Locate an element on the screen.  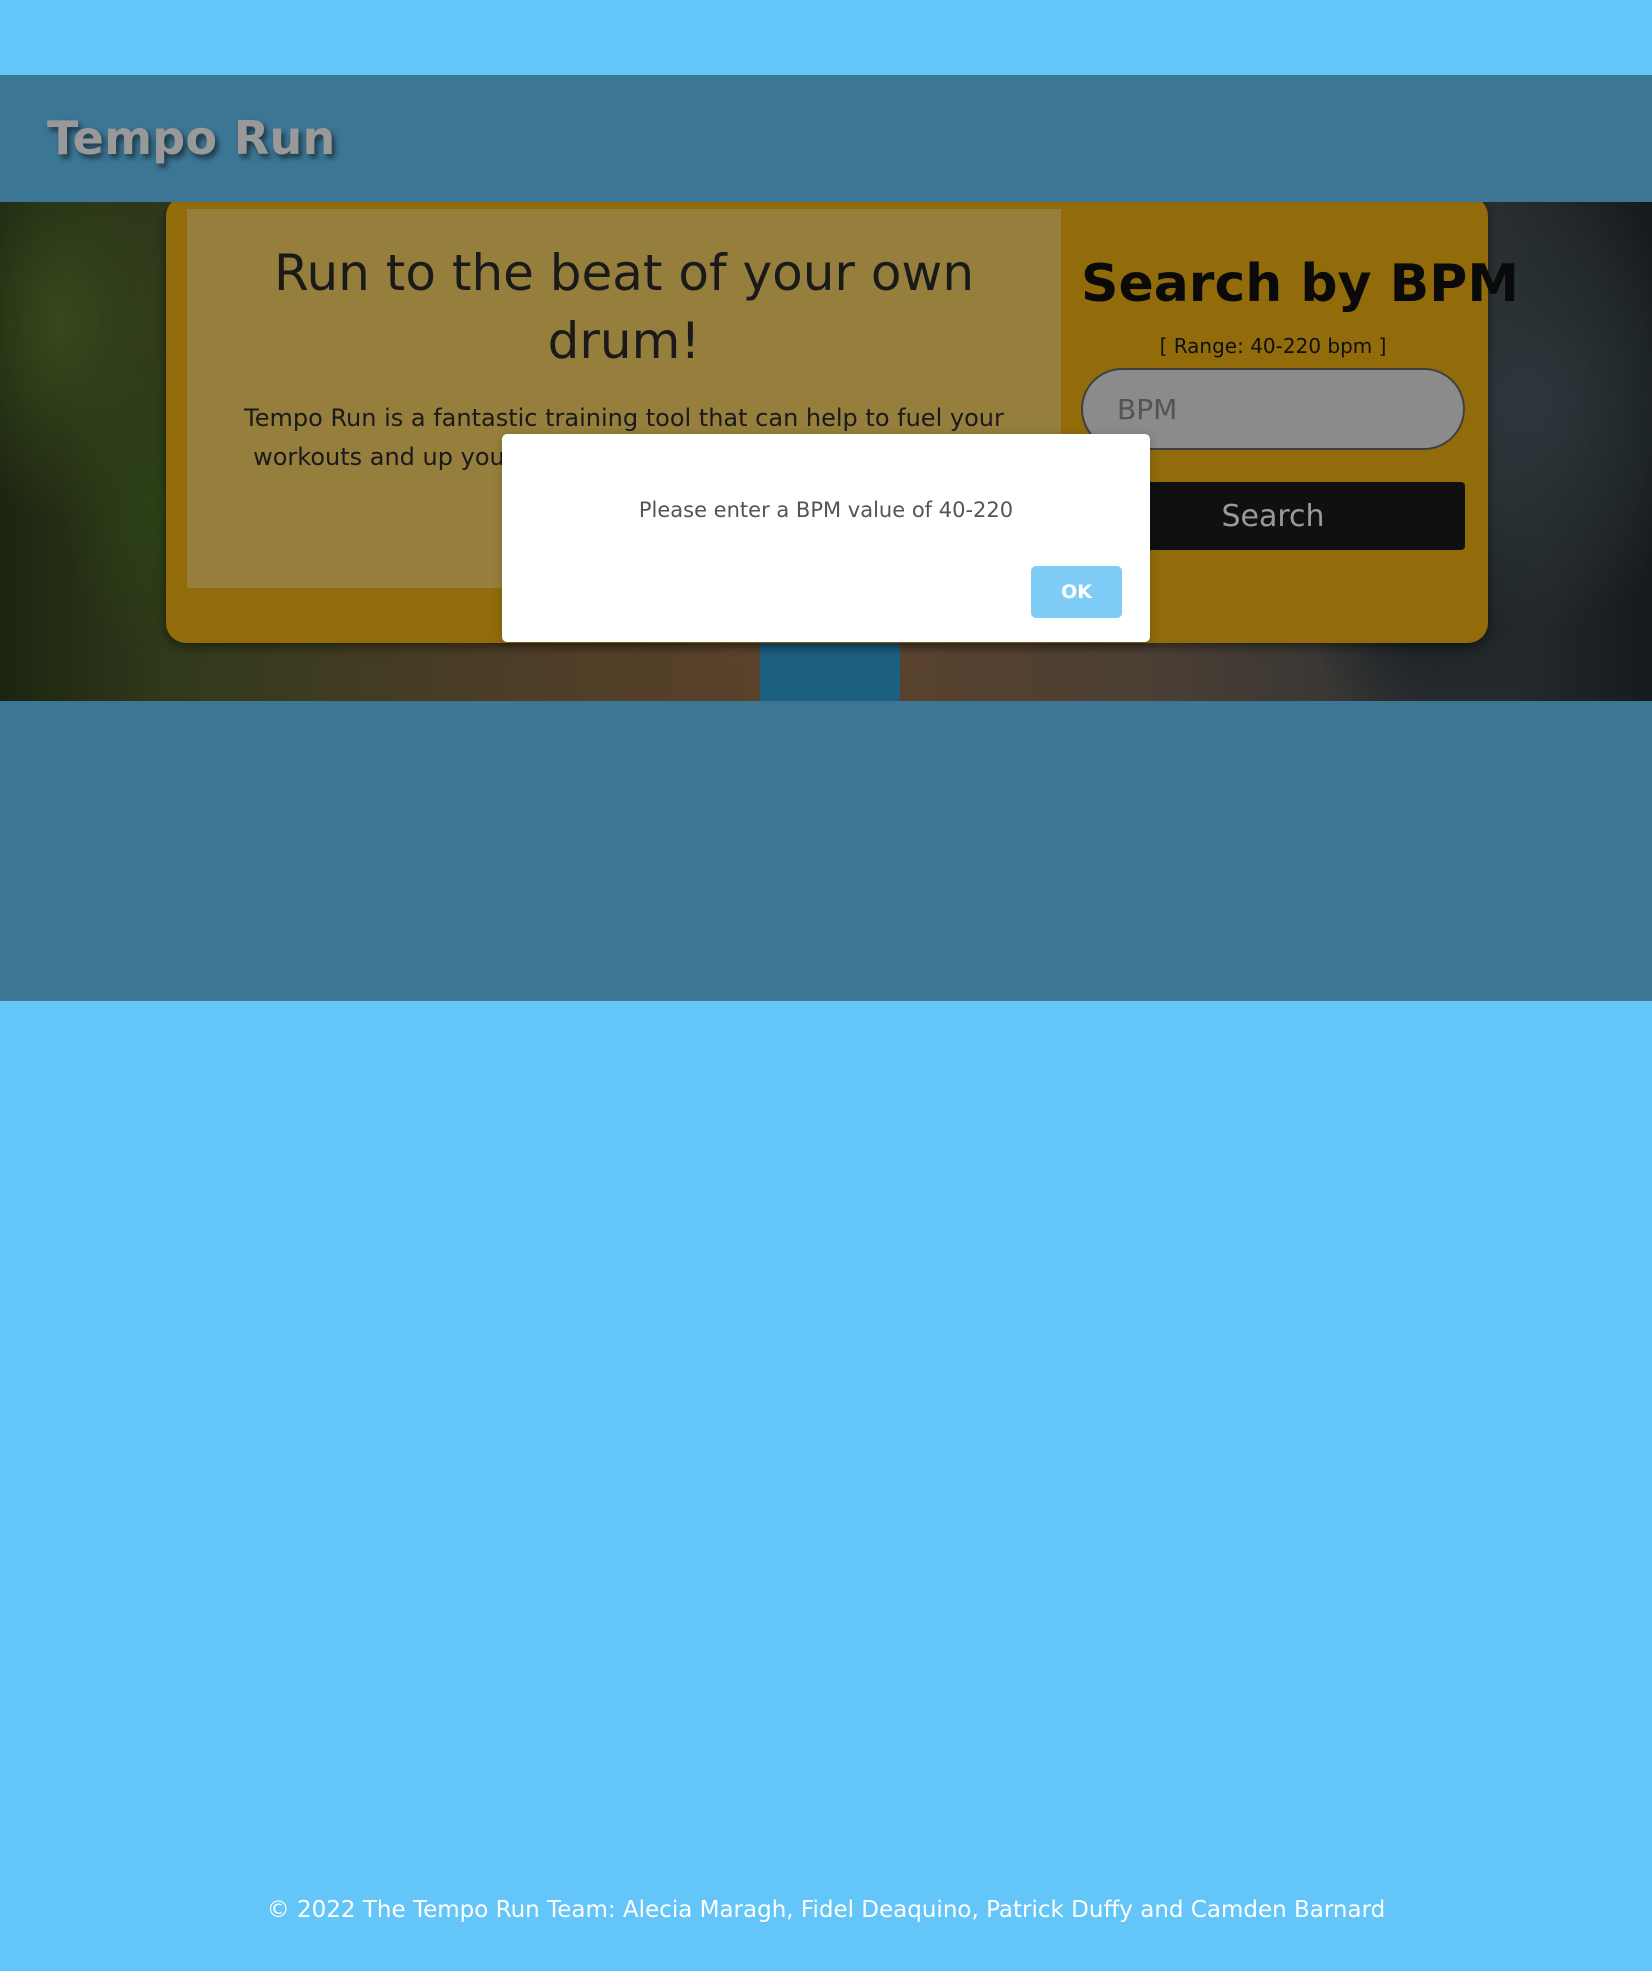
alert-message: Please enter a BPM value of 40-220 is located at coordinates (826, 510).